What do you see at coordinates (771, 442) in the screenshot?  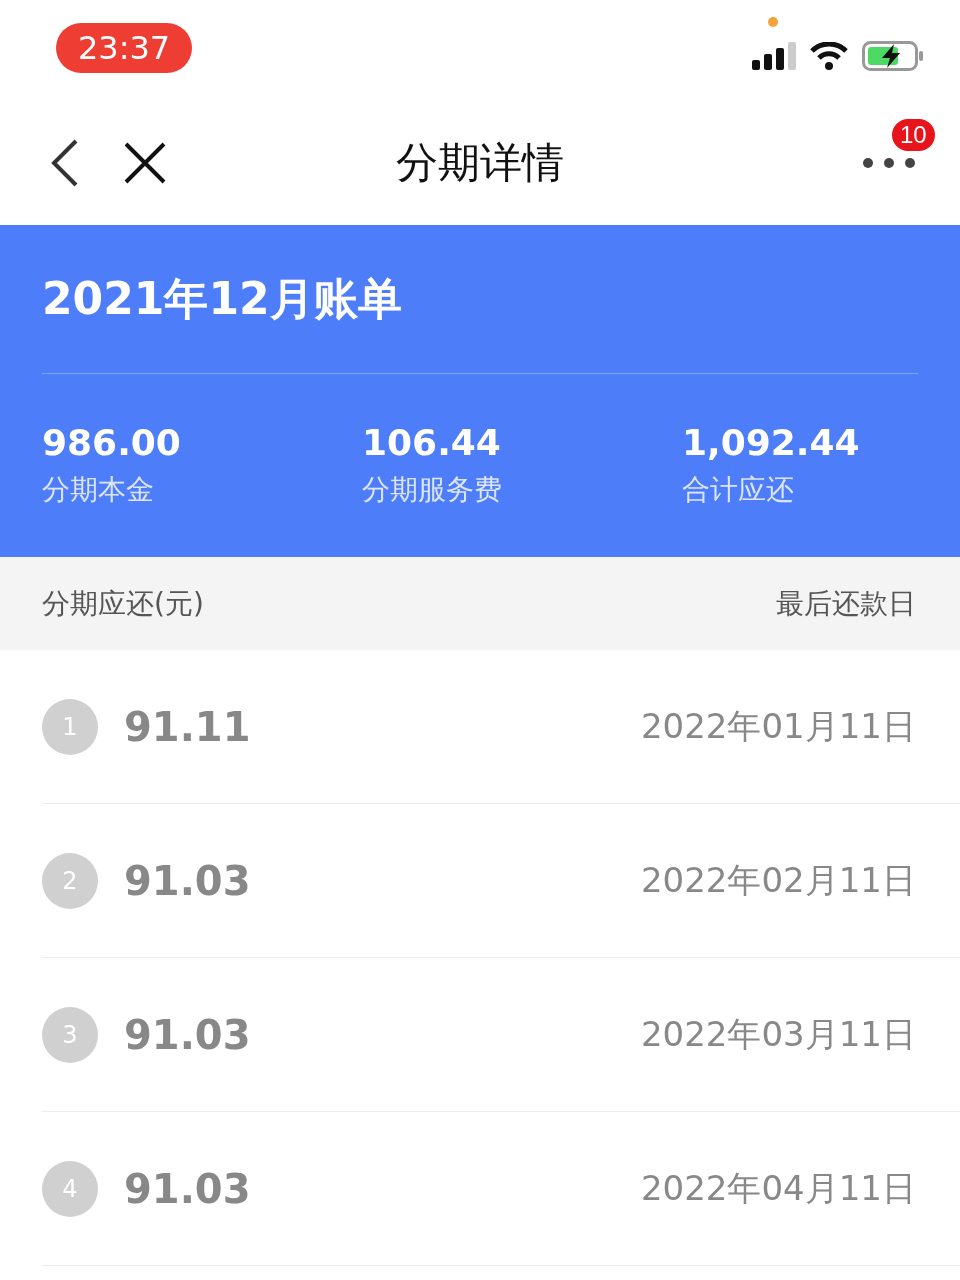 I see `stat-value: 1,092.44` at bounding box center [771, 442].